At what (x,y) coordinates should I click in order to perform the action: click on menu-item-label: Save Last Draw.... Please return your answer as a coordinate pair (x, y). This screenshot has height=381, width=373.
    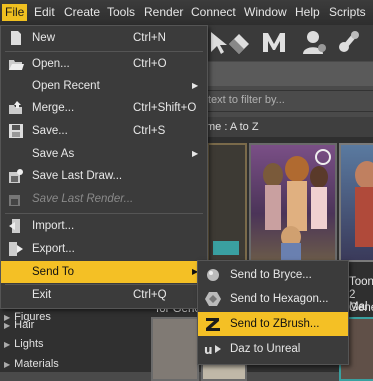
    Looking at the image, I should click on (77, 176).